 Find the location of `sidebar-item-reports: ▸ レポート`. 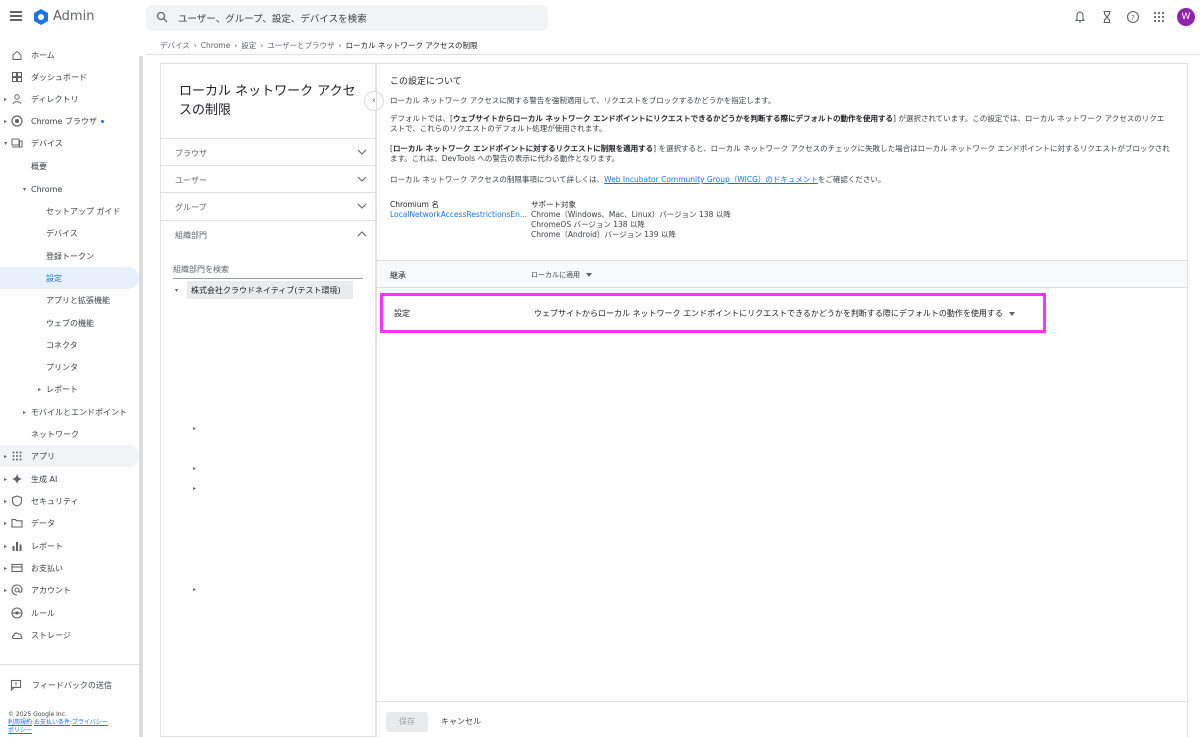

sidebar-item-reports: ▸ レポート is located at coordinates (69, 546).